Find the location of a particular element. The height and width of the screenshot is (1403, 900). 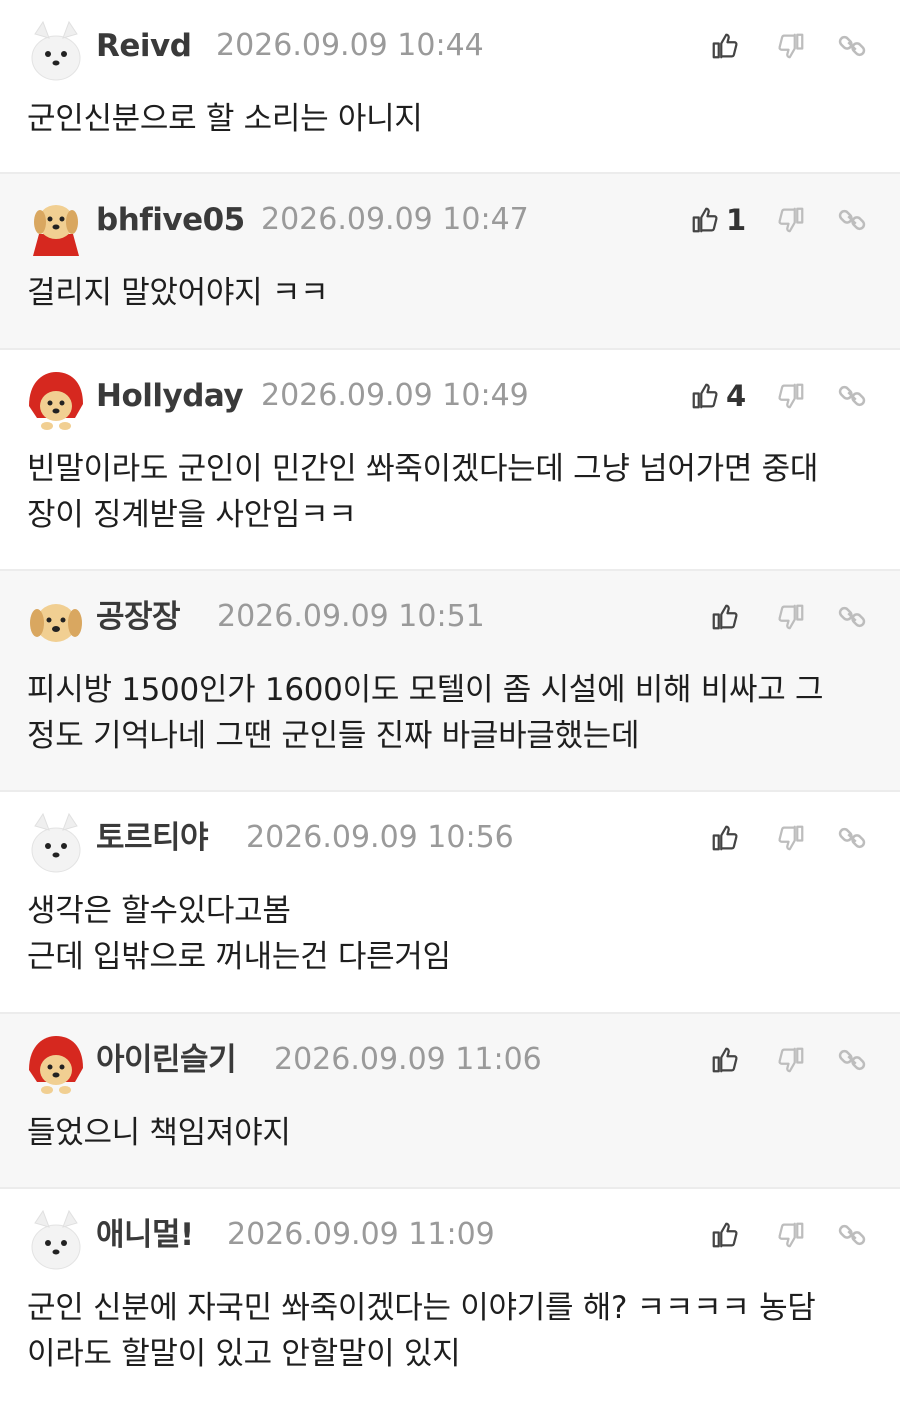

comment-text: 군인신분으로 할 소리는 아니지 is located at coordinates (225, 119).